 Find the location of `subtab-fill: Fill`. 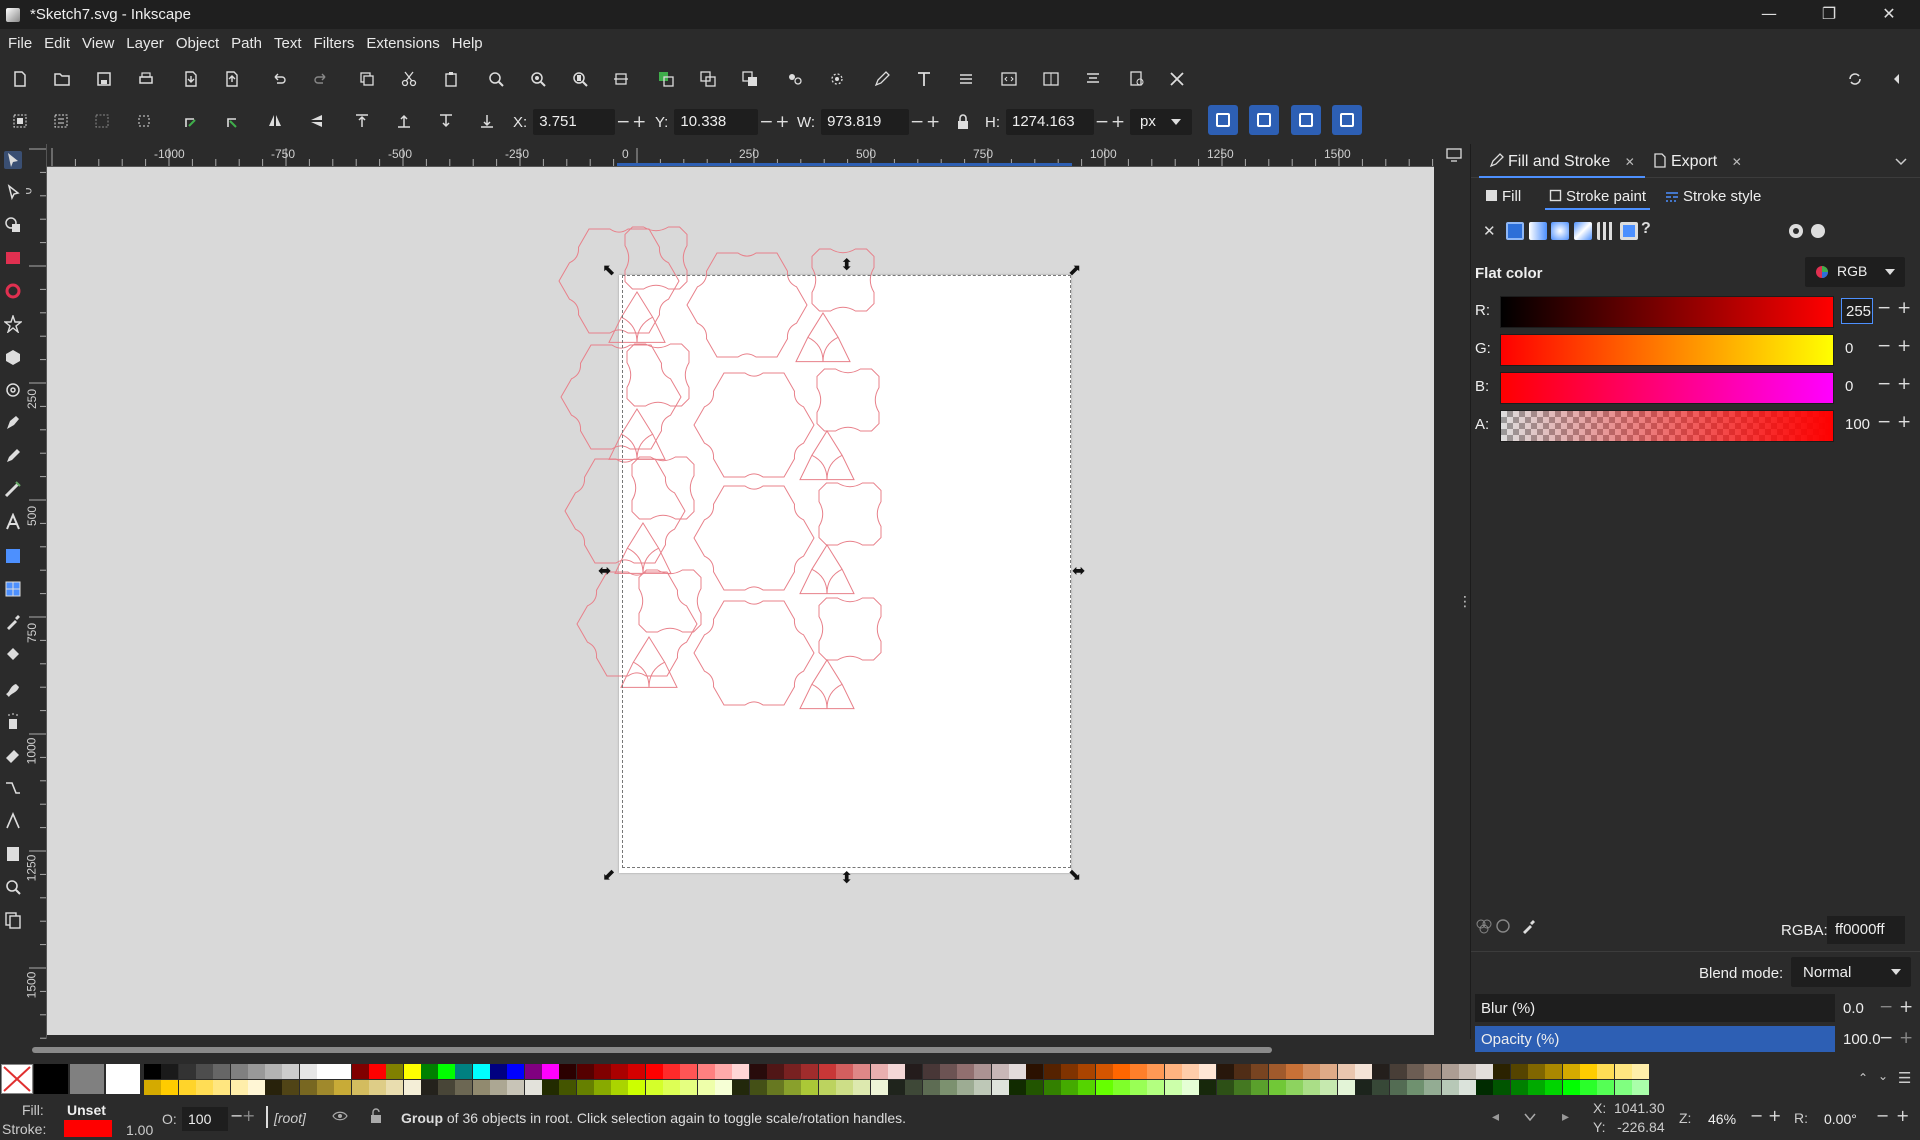

subtab-fill: Fill is located at coordinates (1503, 199).